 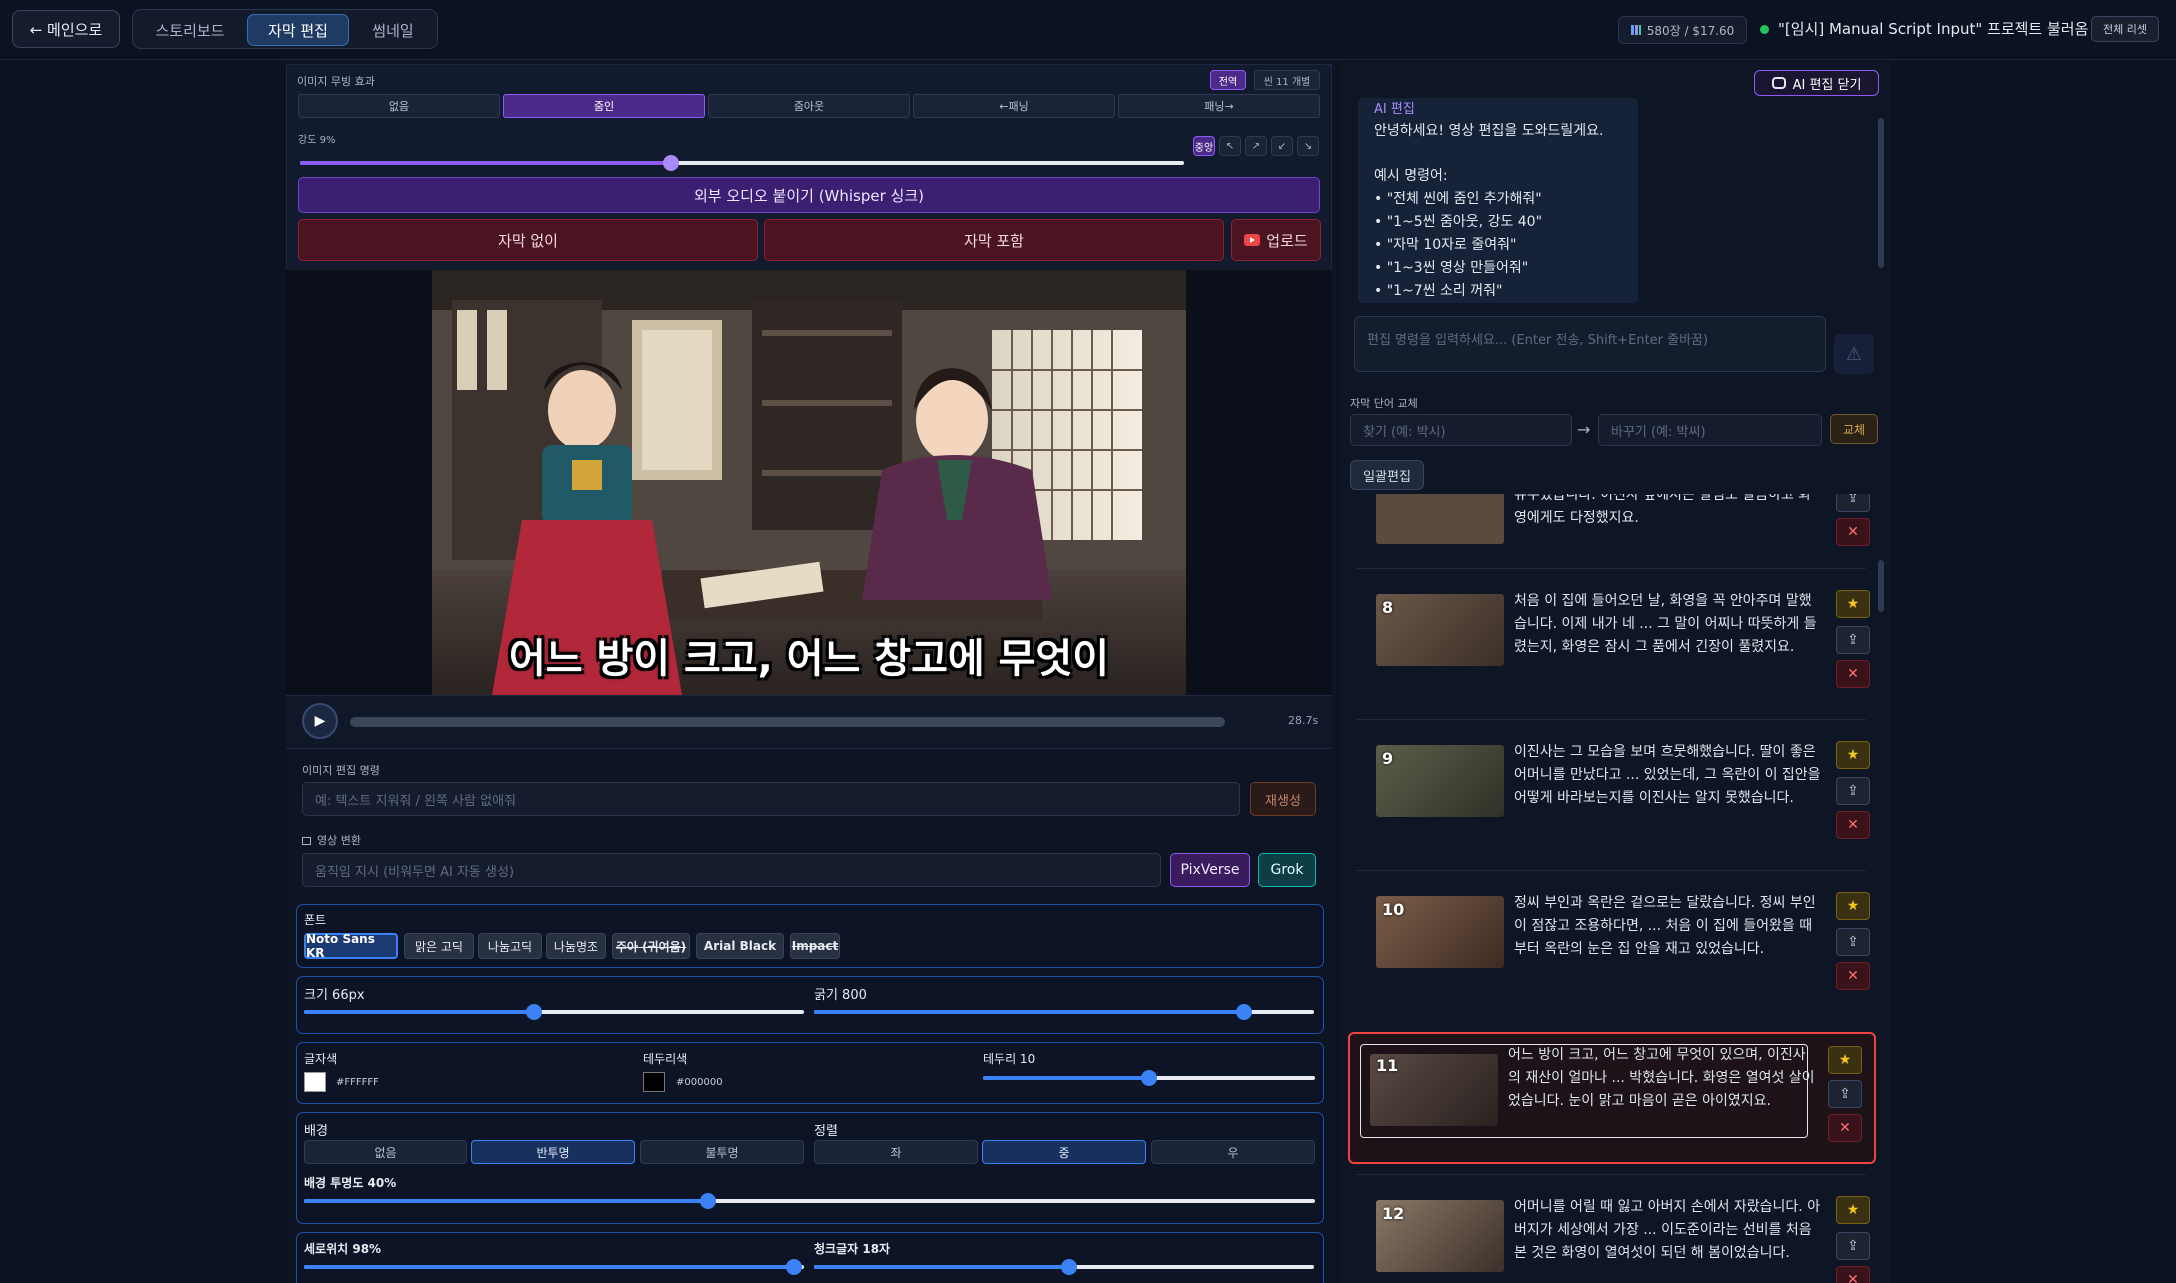 What do you see at coordinates (399, 106) in the screenshot?
I see `effect-none-button: 없음` at bounding box center [399, 106].